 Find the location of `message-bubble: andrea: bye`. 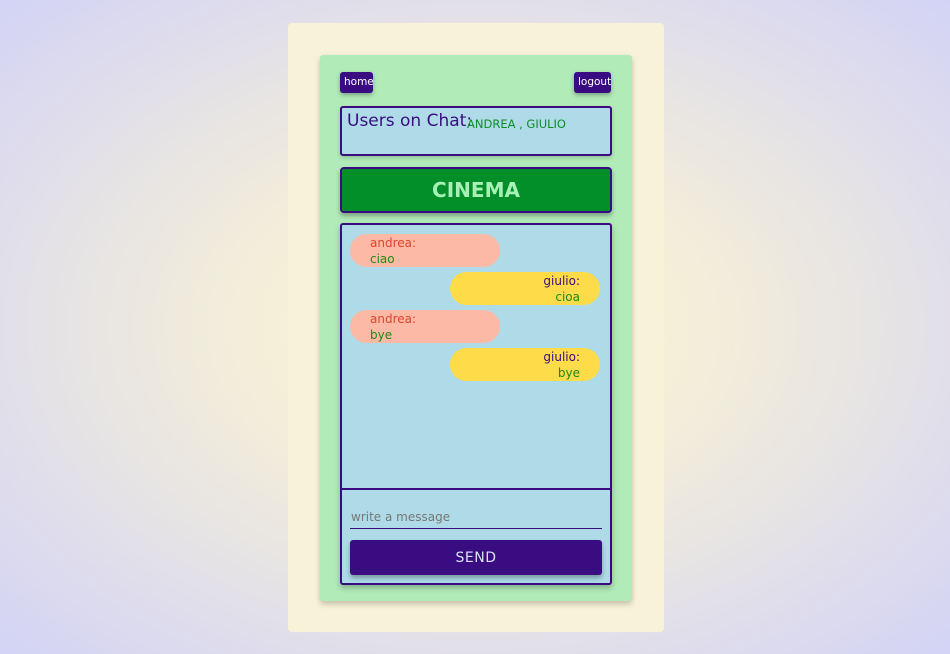

message-bubble: andrea: bye is located at coordinates (425, 326).